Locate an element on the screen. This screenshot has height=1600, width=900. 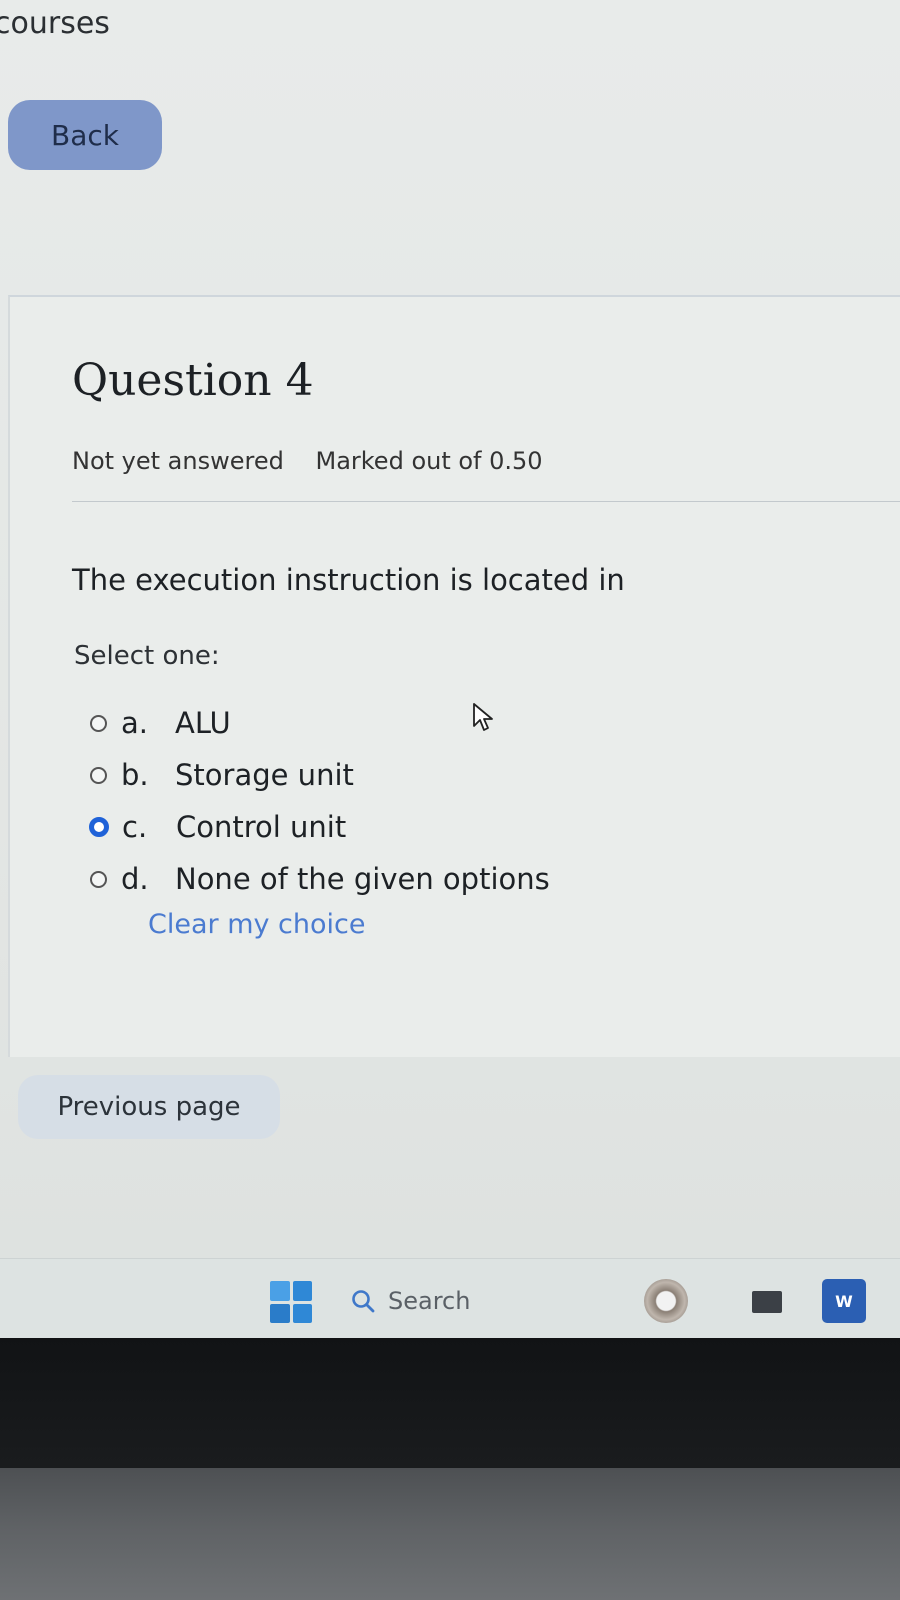
taskbar-search: Search is located at coordinates (410, 1301).